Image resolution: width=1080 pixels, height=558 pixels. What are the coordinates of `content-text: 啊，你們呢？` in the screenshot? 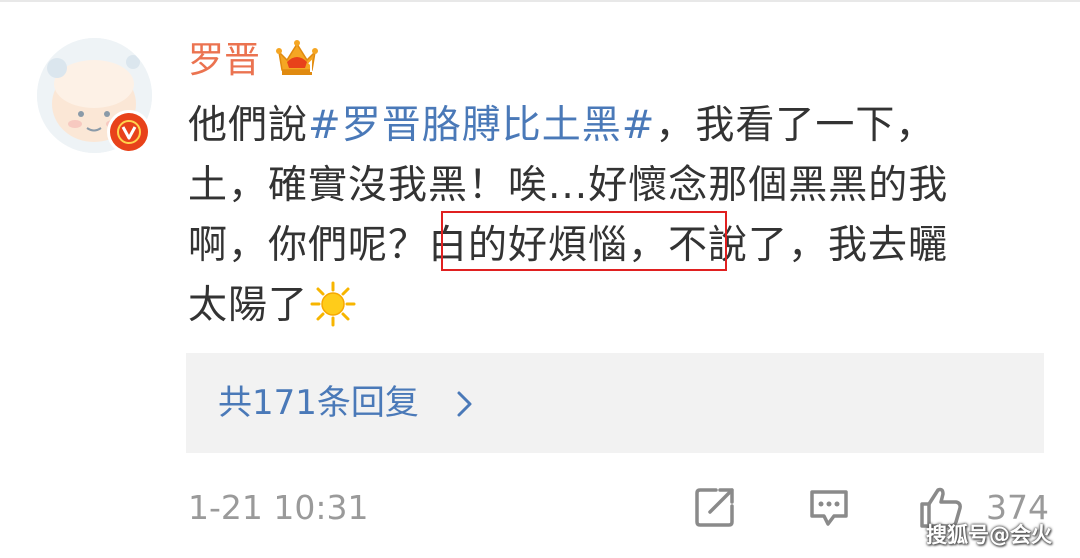 It's located at (308, 245).